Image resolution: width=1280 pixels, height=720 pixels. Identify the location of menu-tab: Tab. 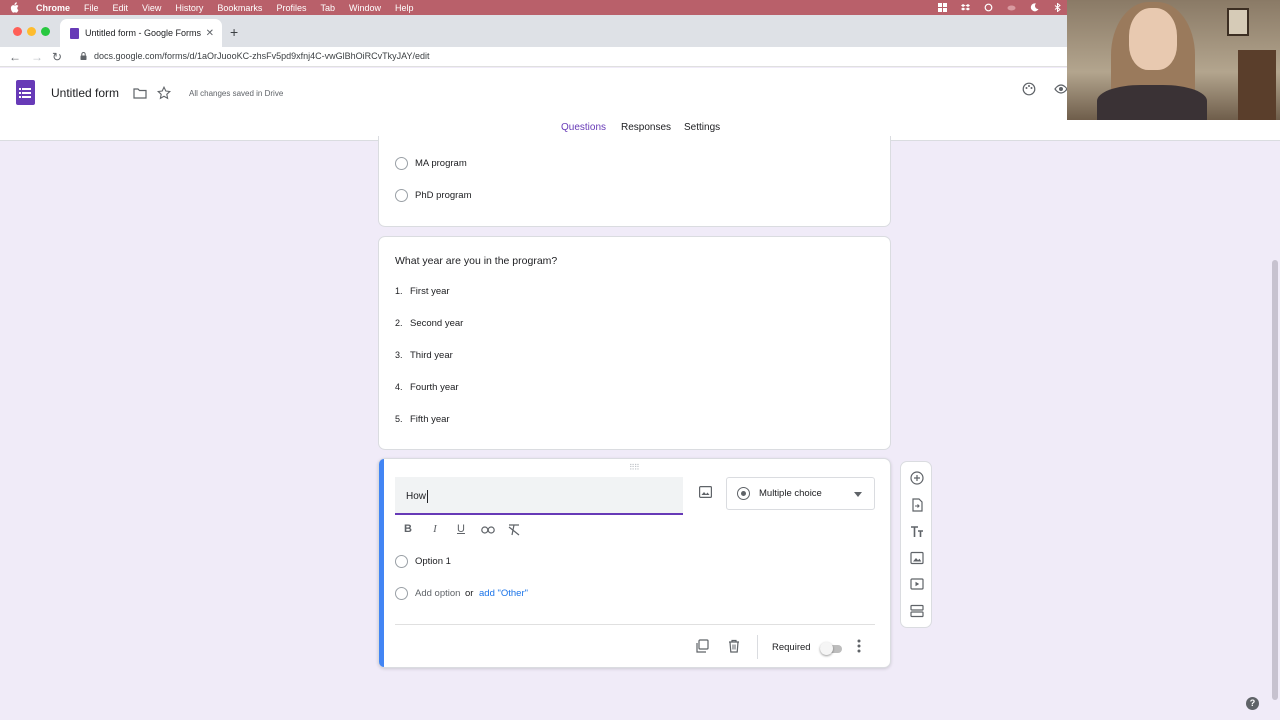
(327, 8).